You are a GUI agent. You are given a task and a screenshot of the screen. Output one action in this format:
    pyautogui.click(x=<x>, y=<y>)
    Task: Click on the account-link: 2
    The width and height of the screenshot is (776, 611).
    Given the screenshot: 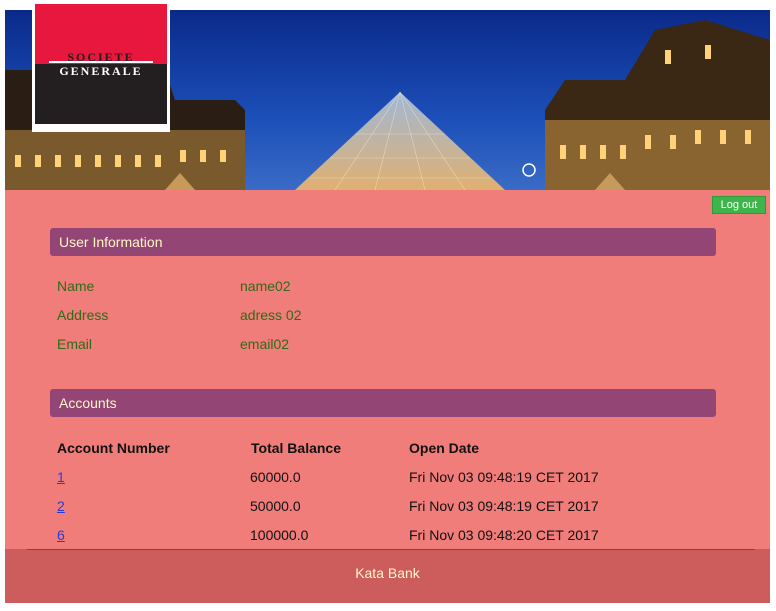 What is the action you would take?
    pyautogui.click(x=61, y=506)
    